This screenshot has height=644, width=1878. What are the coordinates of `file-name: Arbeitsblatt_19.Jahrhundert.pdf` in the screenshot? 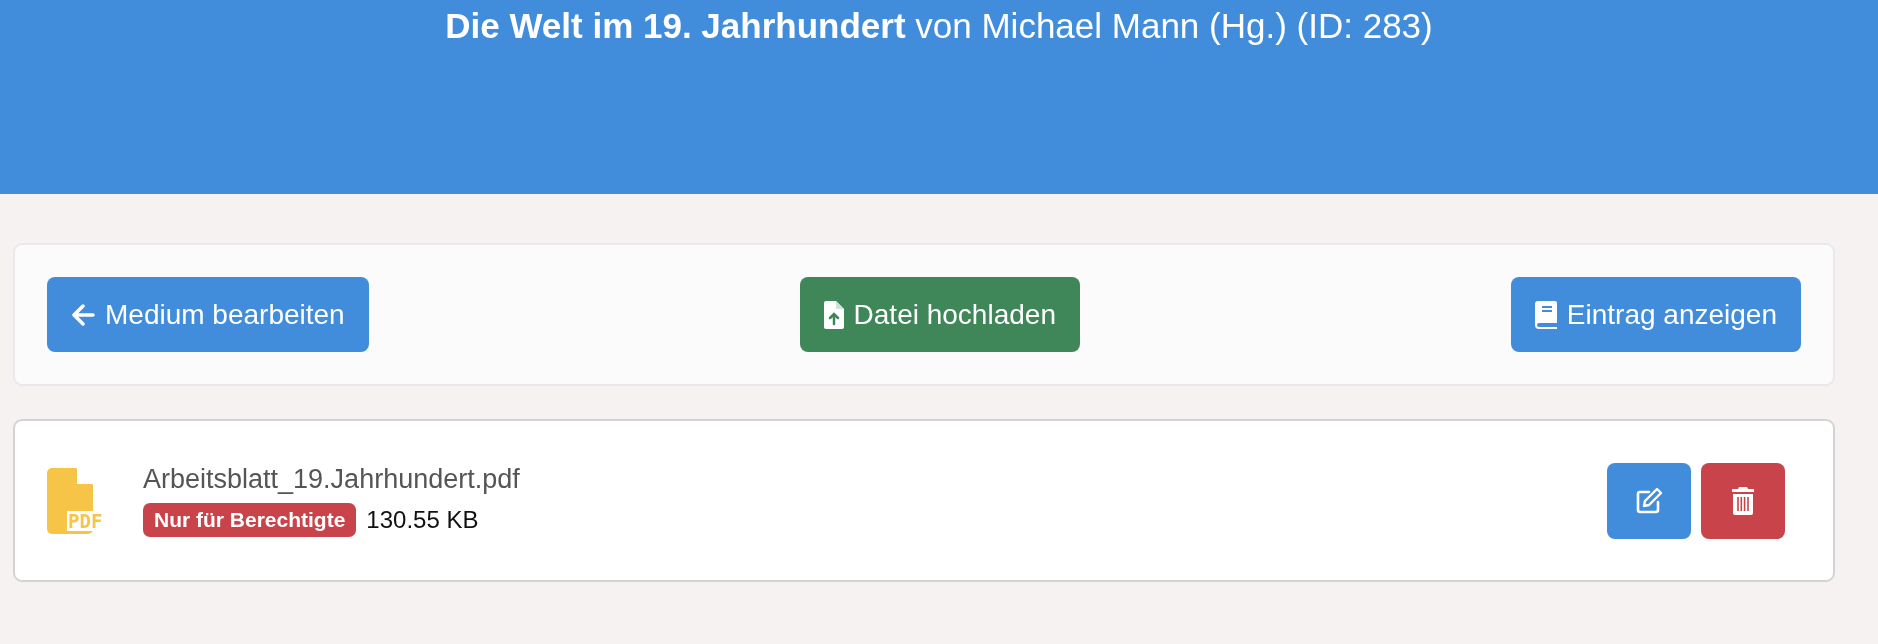 It's located at (332, 479).